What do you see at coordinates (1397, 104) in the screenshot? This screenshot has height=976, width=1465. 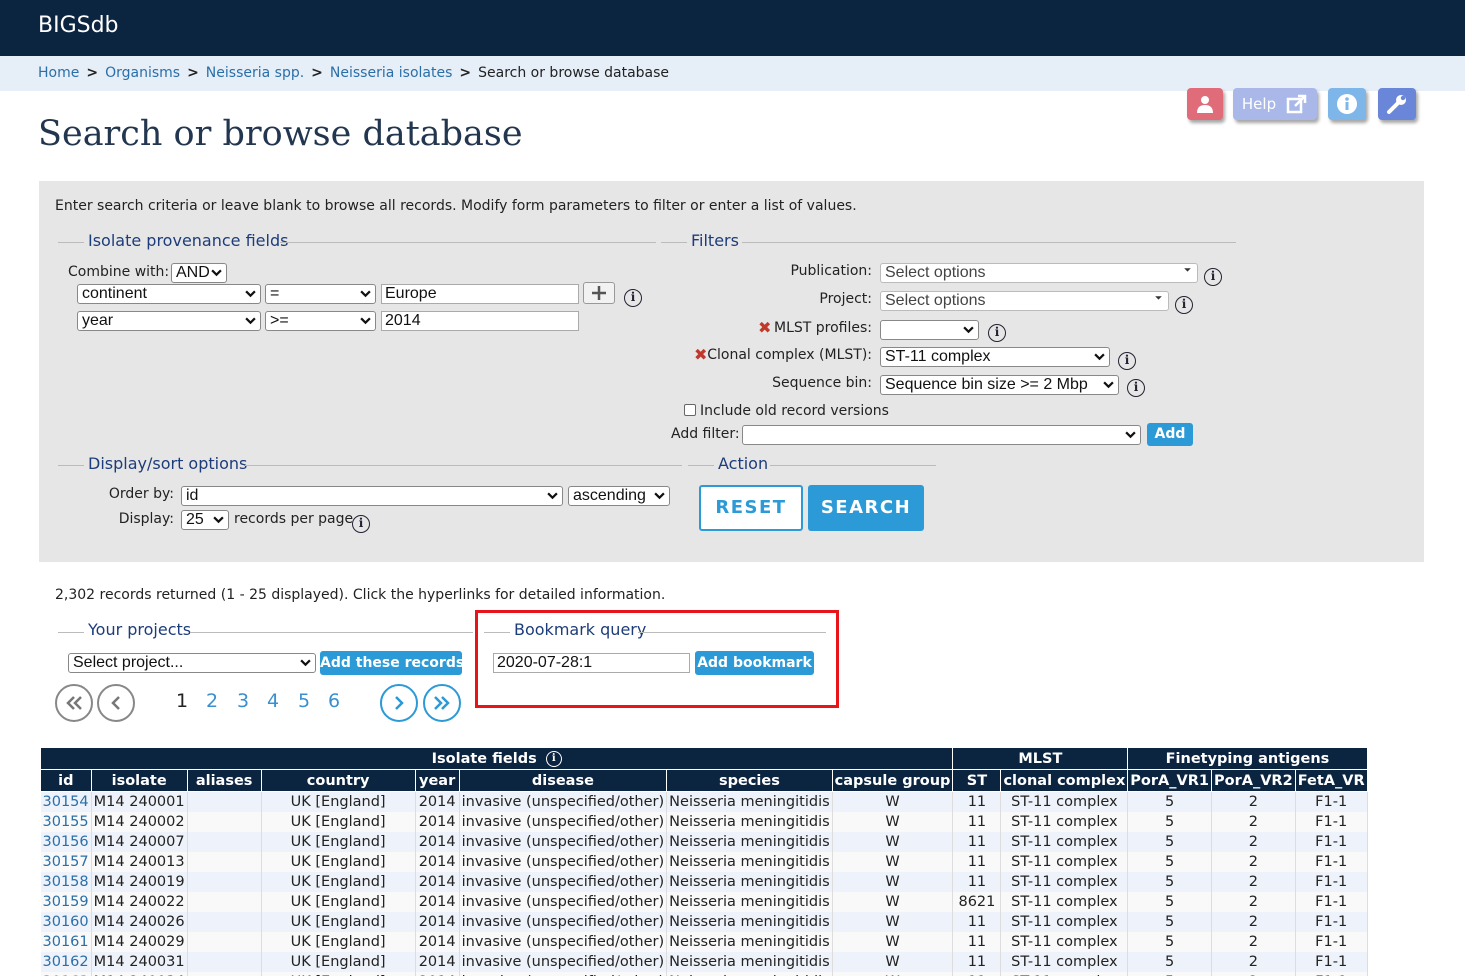 I see `admin-tools-button` at bounding box center [1397, 104].